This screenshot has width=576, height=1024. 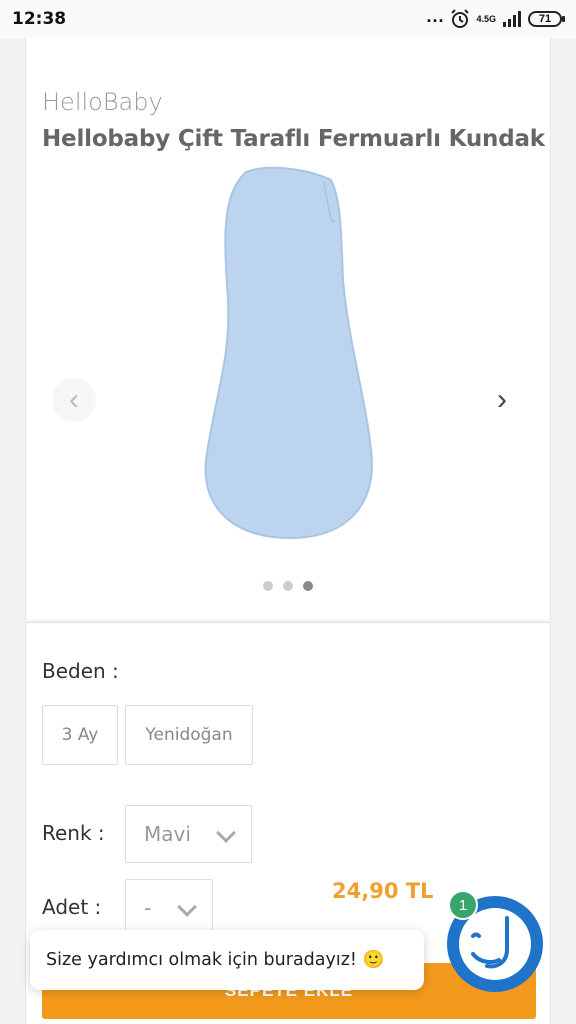 What do you see at coordinates (227, 960) in the screenshot?
I see `chat-tooltip: Size yardımcı olmak için buradayız! 🙂` at bounding box center [227, 960].